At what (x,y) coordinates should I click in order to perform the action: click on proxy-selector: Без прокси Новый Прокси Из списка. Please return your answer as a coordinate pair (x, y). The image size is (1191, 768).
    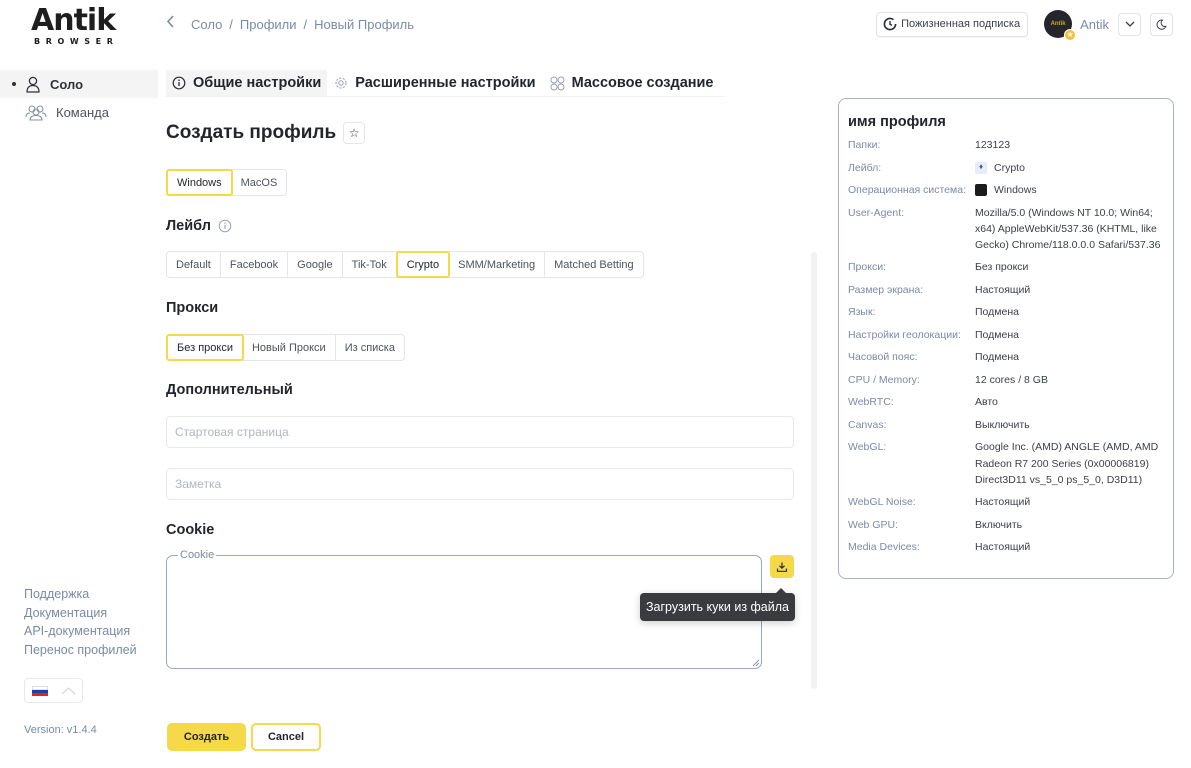
    Looking at the image, I should click on (285, 347).